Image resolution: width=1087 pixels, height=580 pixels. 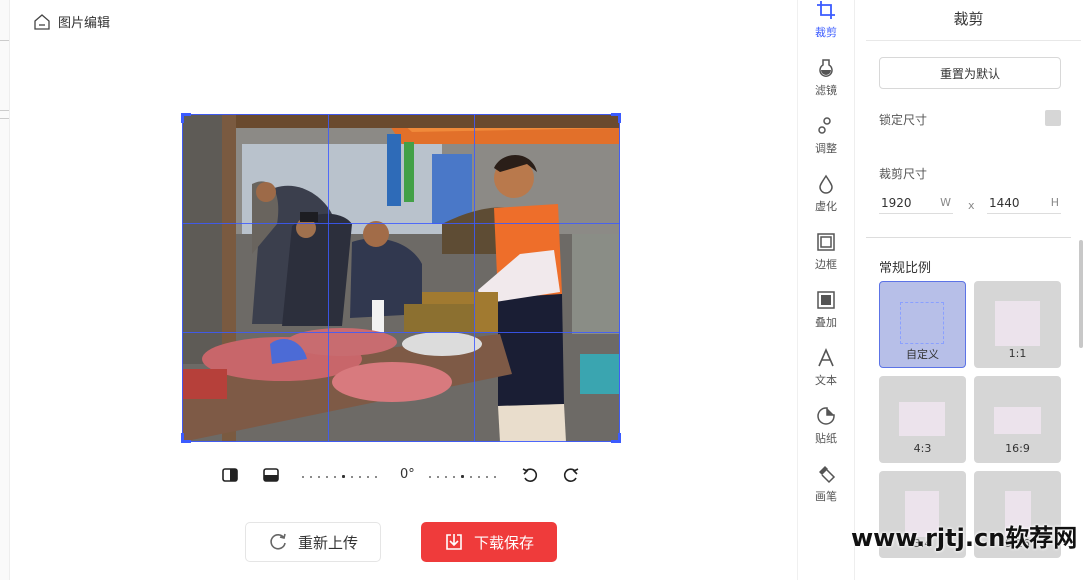 What do you see at coordinates (339, 476) in the screenshot?
I see `rotate-slider-left` at bounding box center [339, 476].